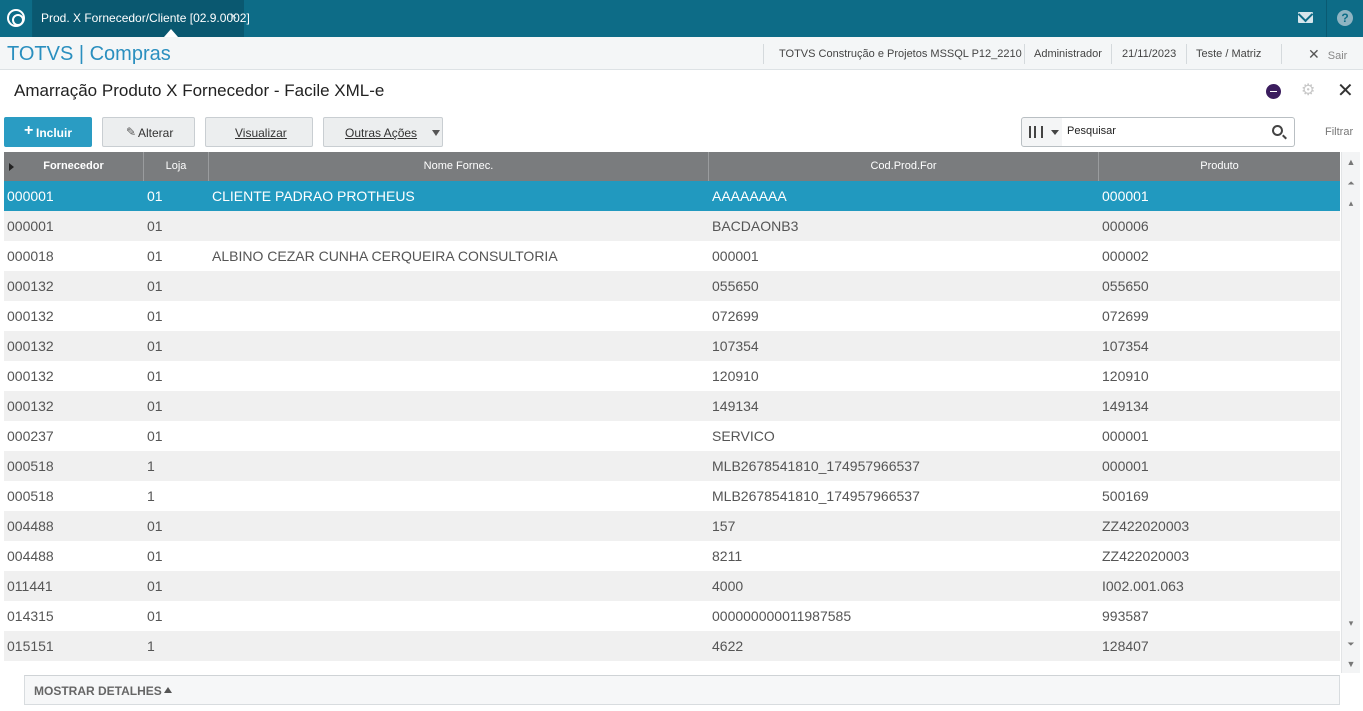 This screenshot has width=1363, height=711. What do you see at coordinates (672, 316) in the screenshot?
I see `table-row: 000132 01 072699 072699` at bounding box center [672, 316].